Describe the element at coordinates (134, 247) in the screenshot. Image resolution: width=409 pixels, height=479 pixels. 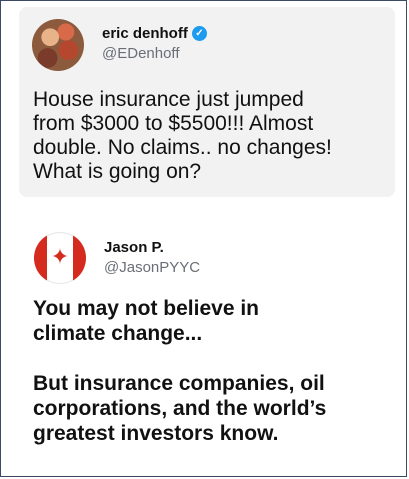
I see `display-name: Jason P.` at that location.